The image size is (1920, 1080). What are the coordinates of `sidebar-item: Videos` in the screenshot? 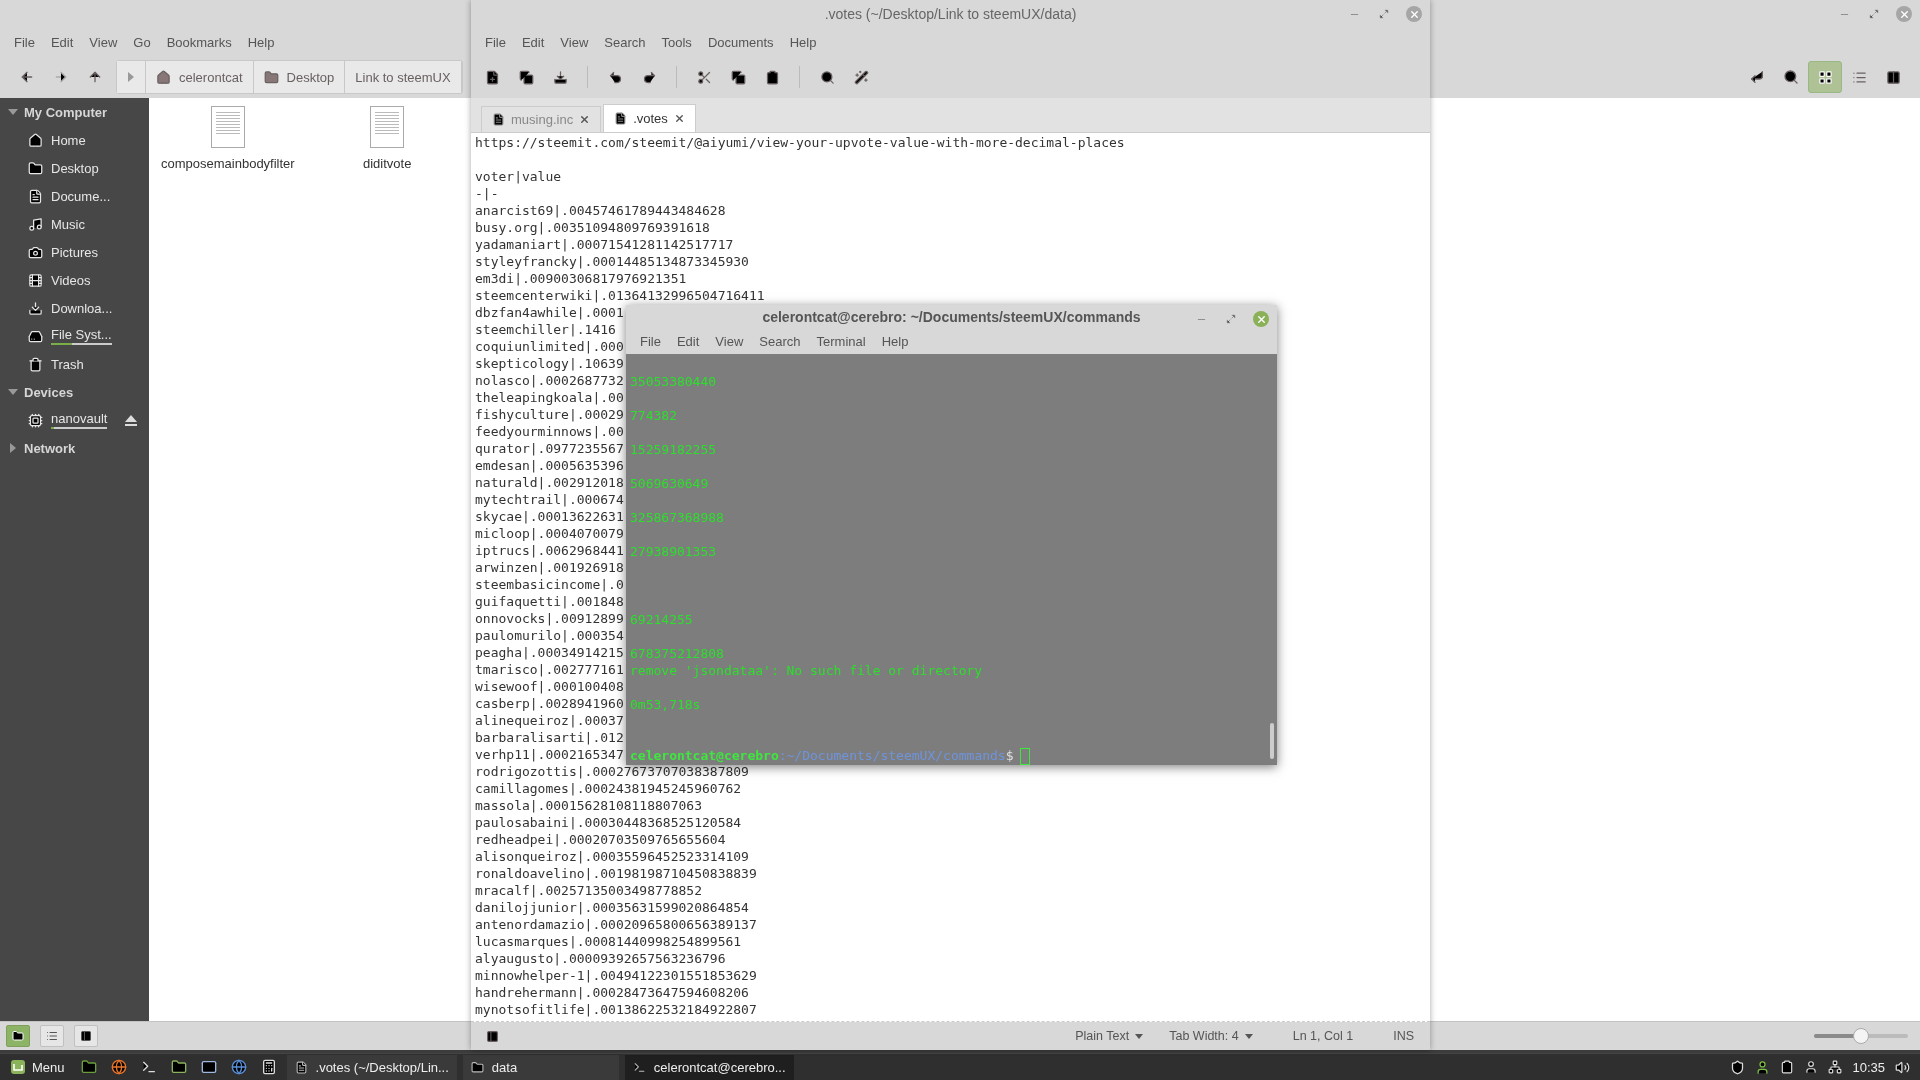 It's located at (74, 280).